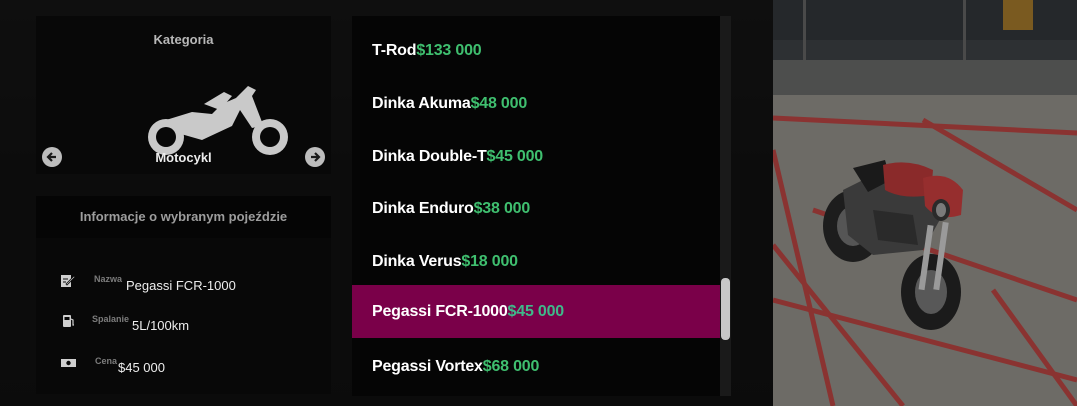 The height and width of the screenshot is (406, 1077). What do you see at coordinates (511, 366) in the screenshot?
I see `vehicle-price: $68 000` at bounding box center [511, 366].